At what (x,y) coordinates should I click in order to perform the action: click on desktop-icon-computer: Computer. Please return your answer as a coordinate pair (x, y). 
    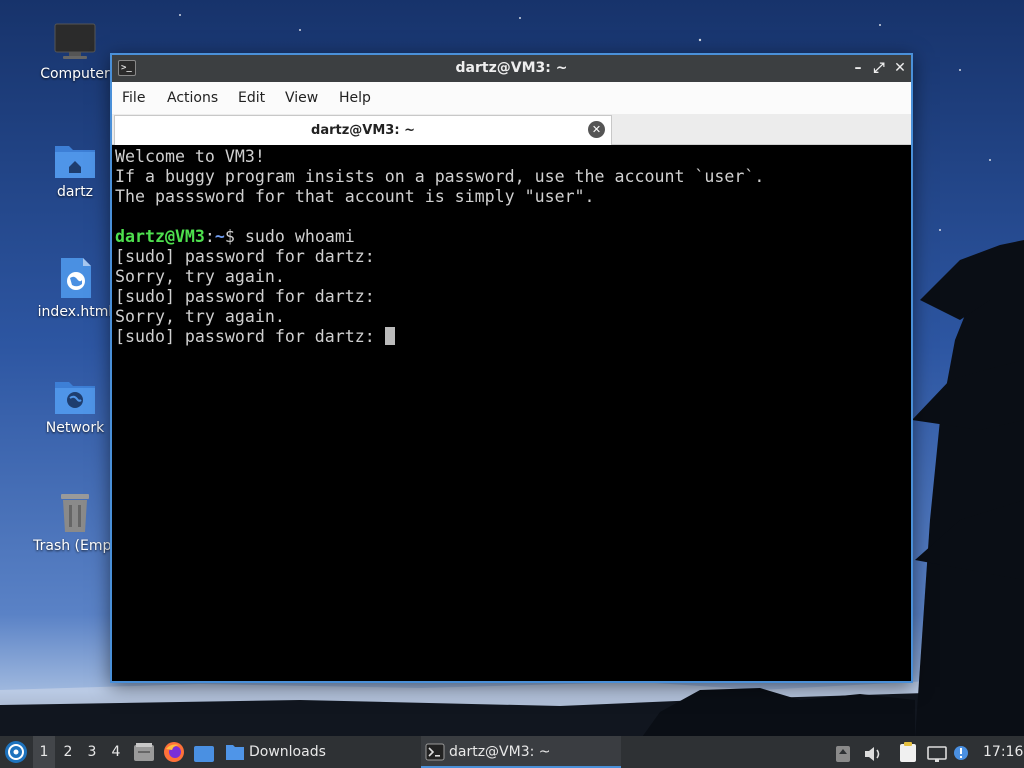
    Looking at the image, I should click on (75, 52).